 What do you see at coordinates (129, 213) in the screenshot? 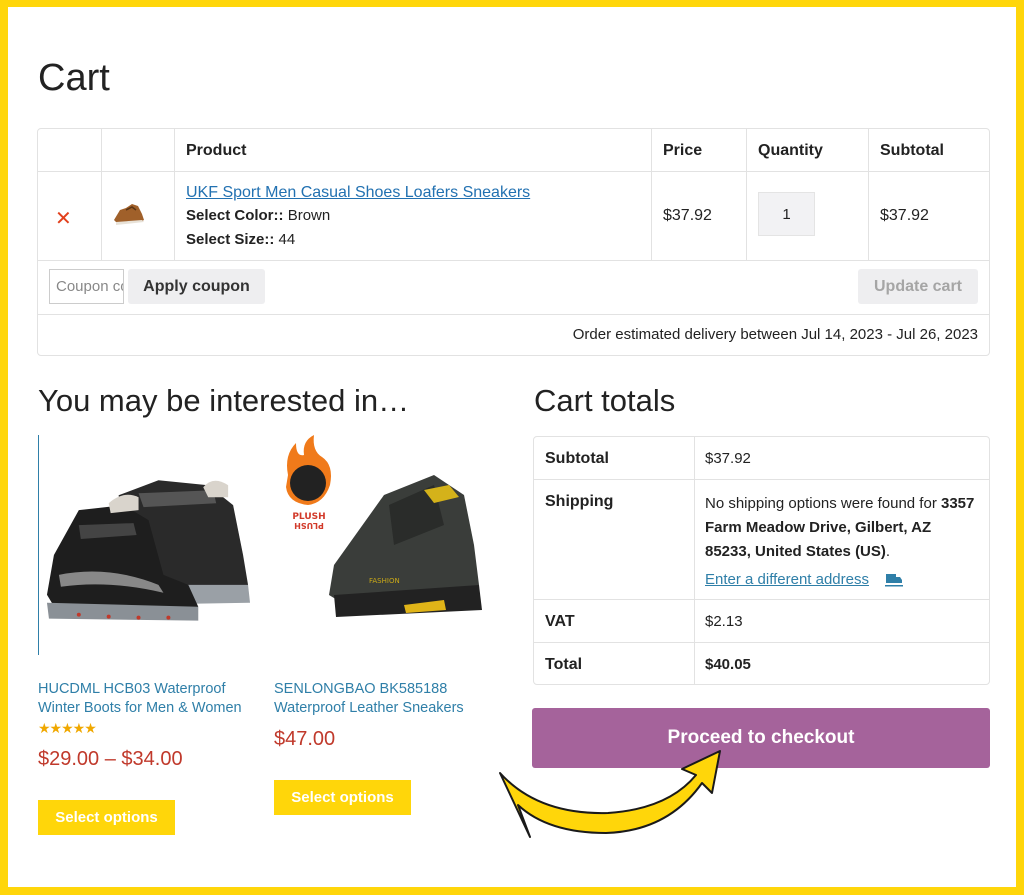
I see `product-thumbnail` at bounding box center [129, 213].